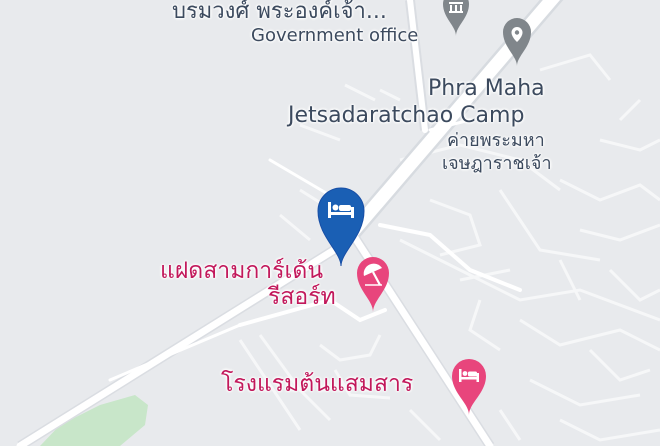 Image resolution: width=660 pixels, height=446 pixels. Describe the element at coordinates (335, 35) in the screenshot. I see `government-office-type: Government office` at that location.